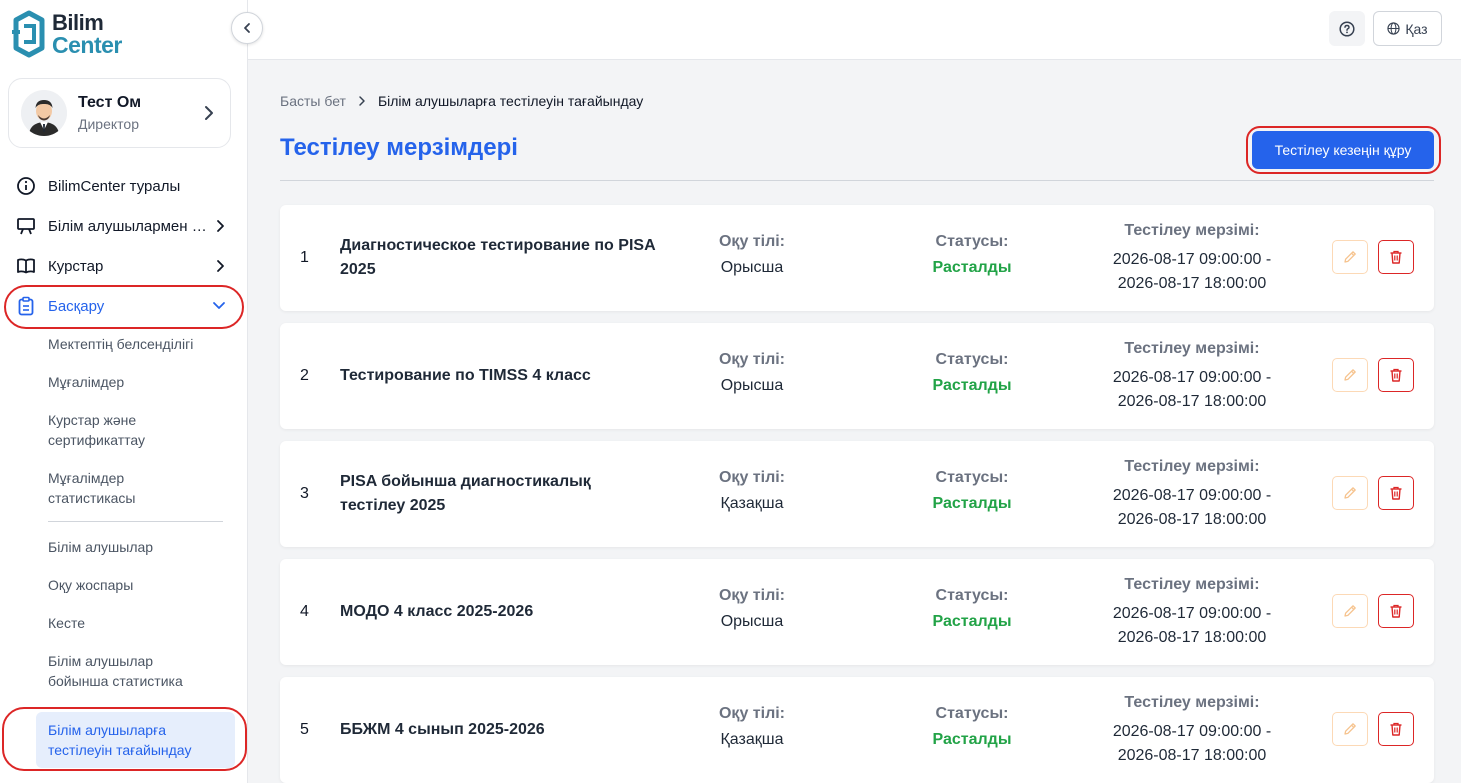 The image size is (1461, 783). Describe the element at coordinates (304, 611) in the screenshot. I see `row-number: 4` at that location.